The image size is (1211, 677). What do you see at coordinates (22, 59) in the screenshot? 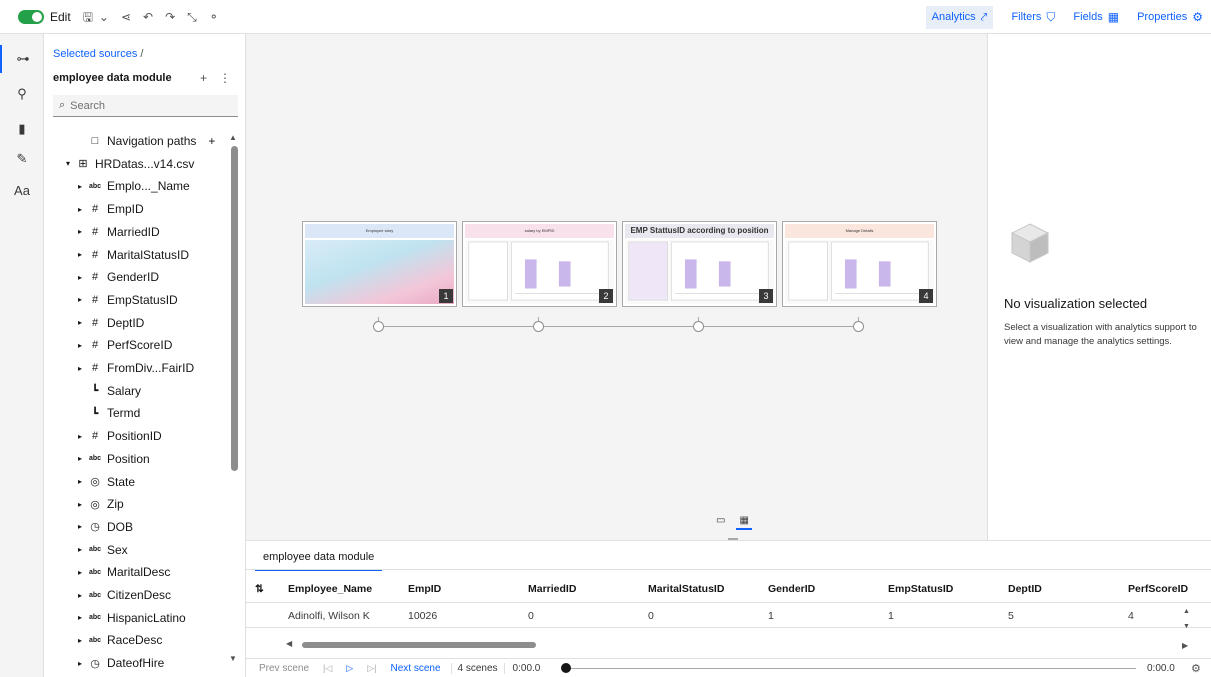
I see `data-sources-icon: ⊶` at bounding box center [22, 59].